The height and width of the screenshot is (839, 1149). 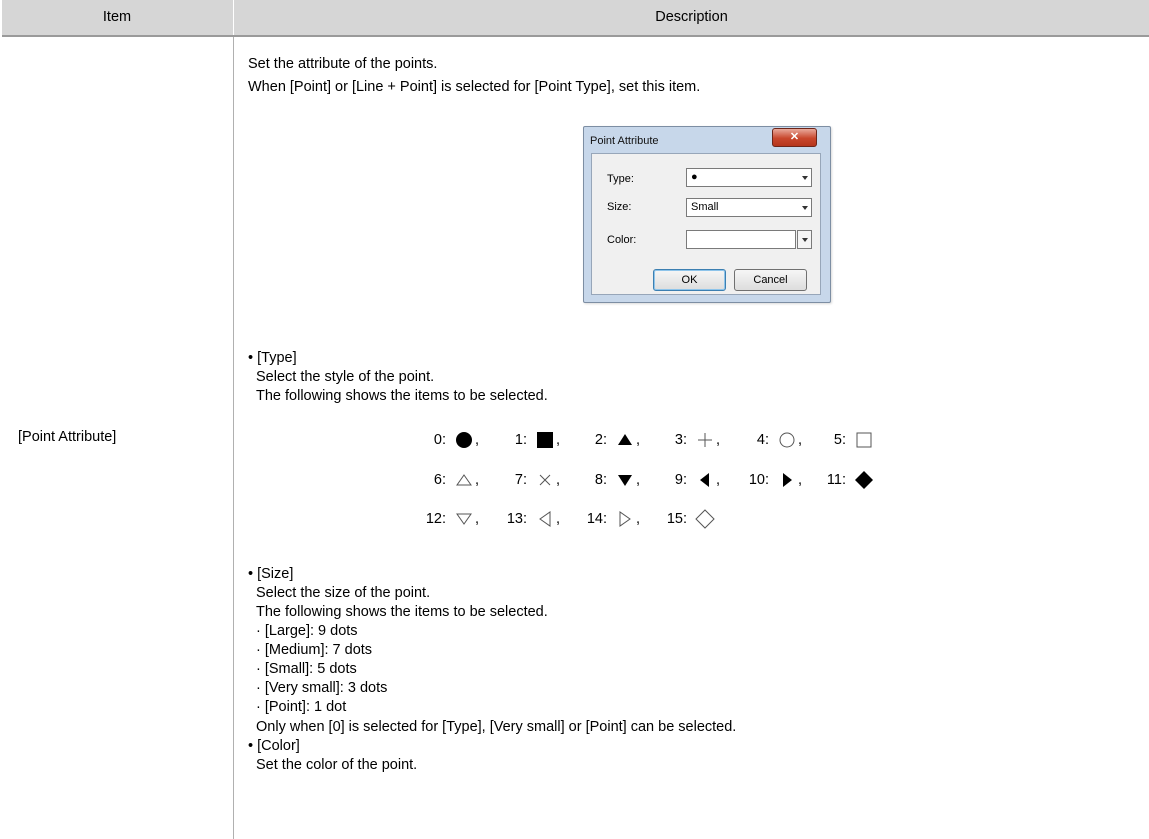 What do you see at coordinates (596, 519) in the screenshot?
I see `point-type-number: 14:` at bounding box center [596, 519].